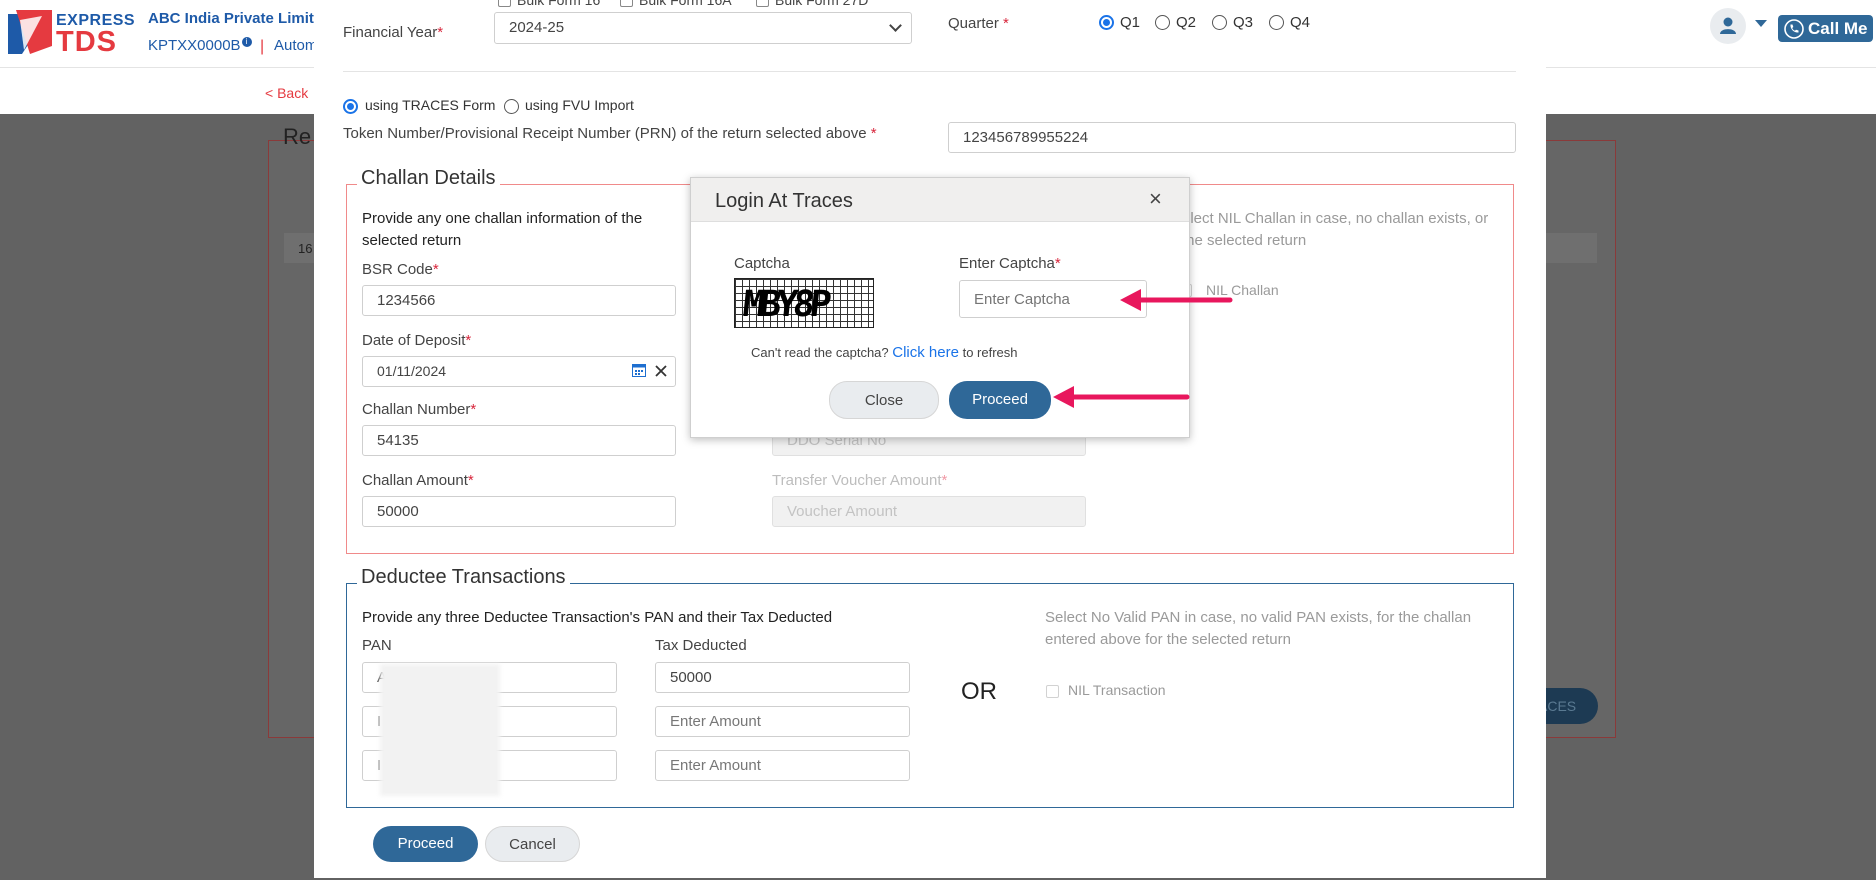 This screenshot has height=880, width=1876. What do you see at coordinates (685, 4) in the screenshot?
I see `bulk-form-16a-label: Bulk Form 16A` at bounding box center [685, 4].